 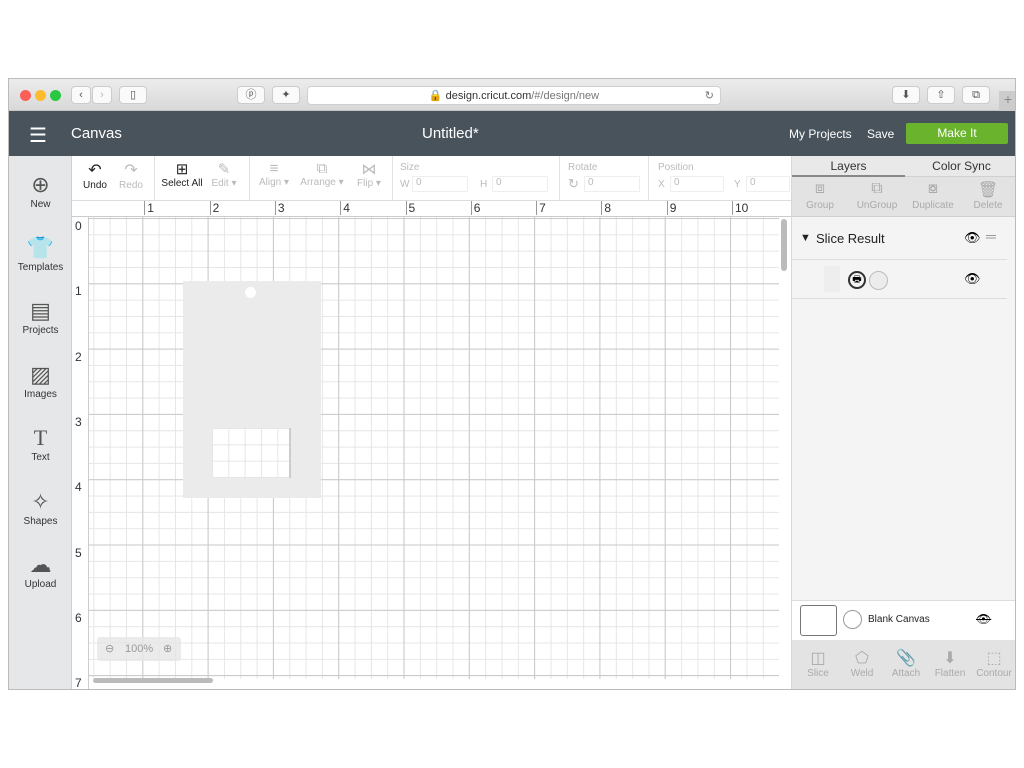 I want to click on flatten-icon: ⬇, so click(x=950, y=658).